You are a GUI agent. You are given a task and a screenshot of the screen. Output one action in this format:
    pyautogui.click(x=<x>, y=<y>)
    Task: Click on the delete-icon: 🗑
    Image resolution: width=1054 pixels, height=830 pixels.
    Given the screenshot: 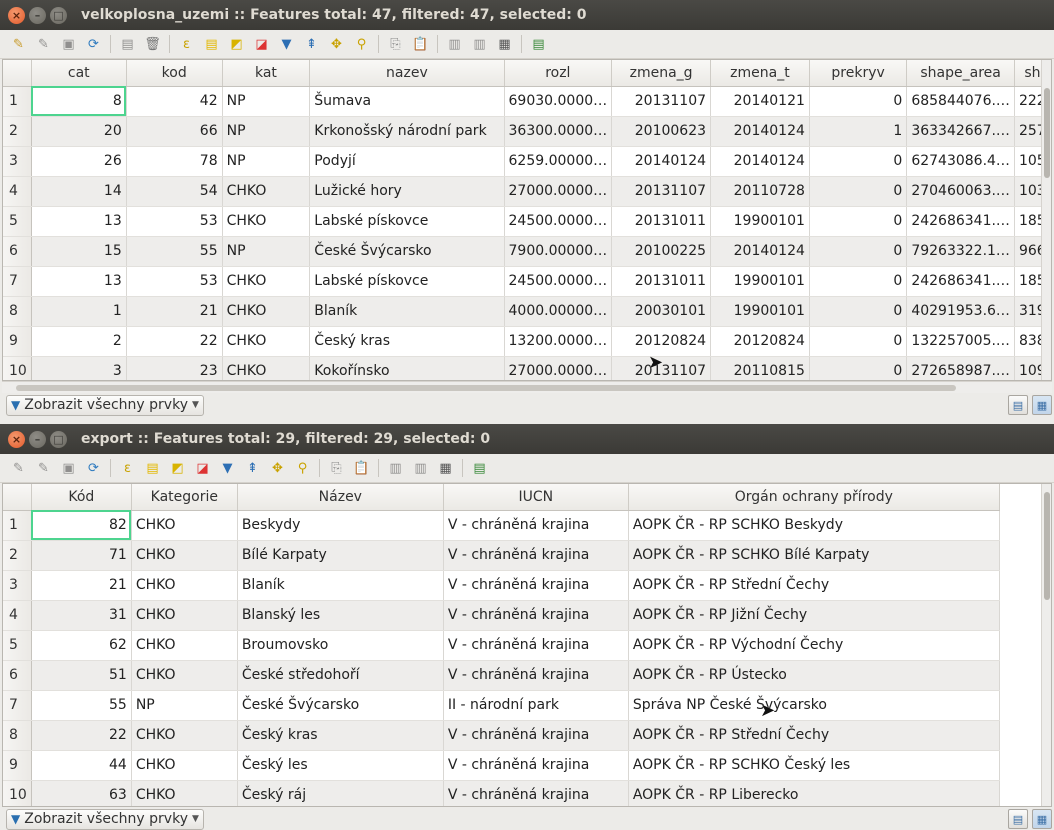 What is the action you would take?
    pyautogui.click(x=152, y=44)
    